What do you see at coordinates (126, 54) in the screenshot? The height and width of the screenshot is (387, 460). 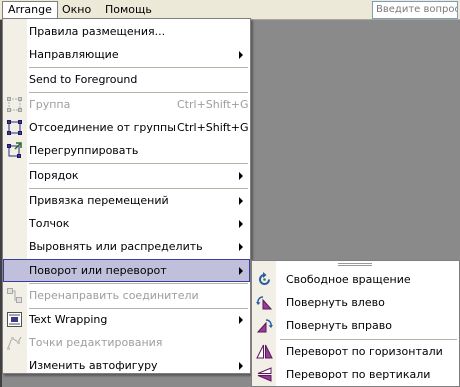 I see `menu-item-guides: Направляющие` at bounding box center [126, 54].